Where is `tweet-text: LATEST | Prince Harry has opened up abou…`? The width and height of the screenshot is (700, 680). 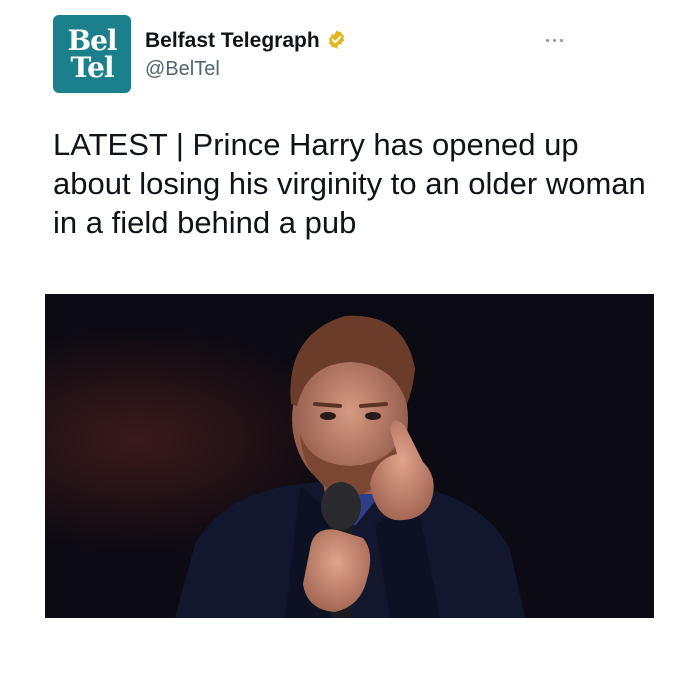
tweet-text: LATEST | Prince Harry has opened up abou… is located at coordinates (349, 183).